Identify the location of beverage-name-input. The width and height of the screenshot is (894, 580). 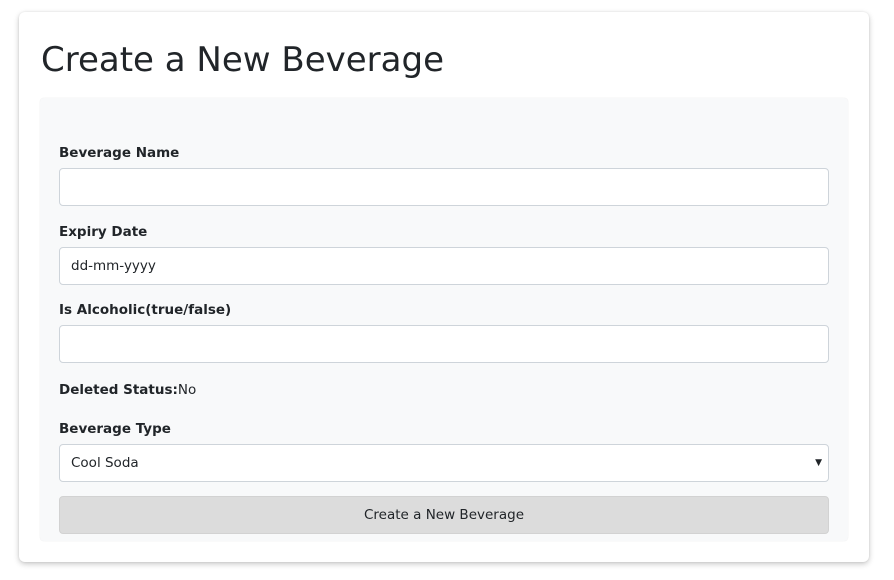
(444, 187).